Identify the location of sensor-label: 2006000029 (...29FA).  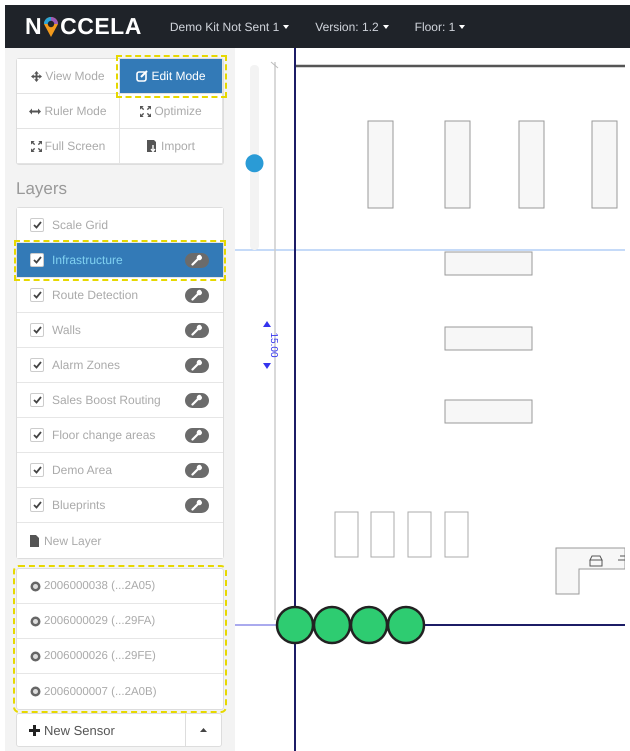
(100, 621).